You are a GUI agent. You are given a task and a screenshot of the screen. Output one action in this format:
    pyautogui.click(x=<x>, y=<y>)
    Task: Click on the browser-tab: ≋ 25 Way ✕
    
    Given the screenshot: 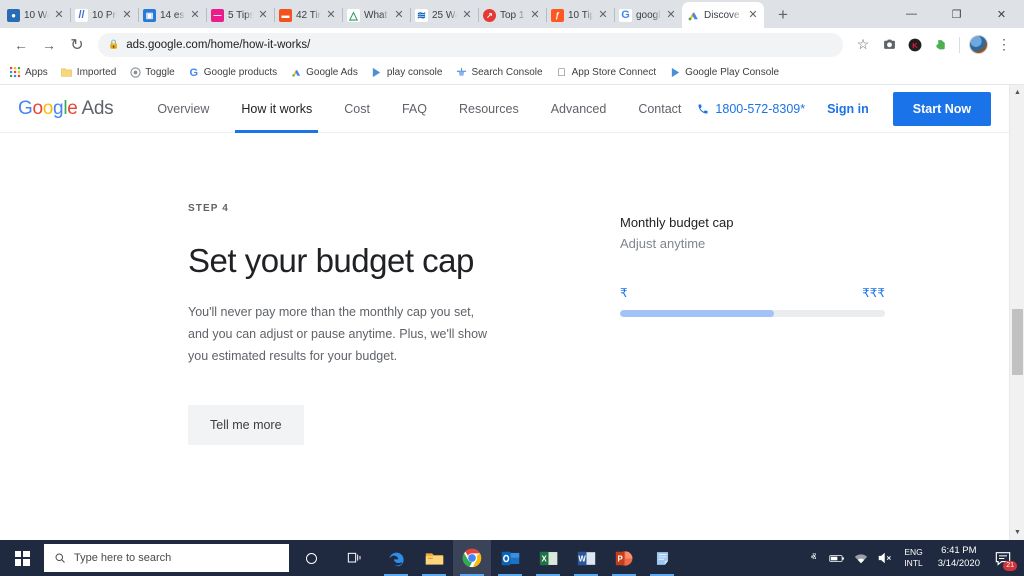 What is the action you would take?
    pyautogui.click(x=444, y=15)
    